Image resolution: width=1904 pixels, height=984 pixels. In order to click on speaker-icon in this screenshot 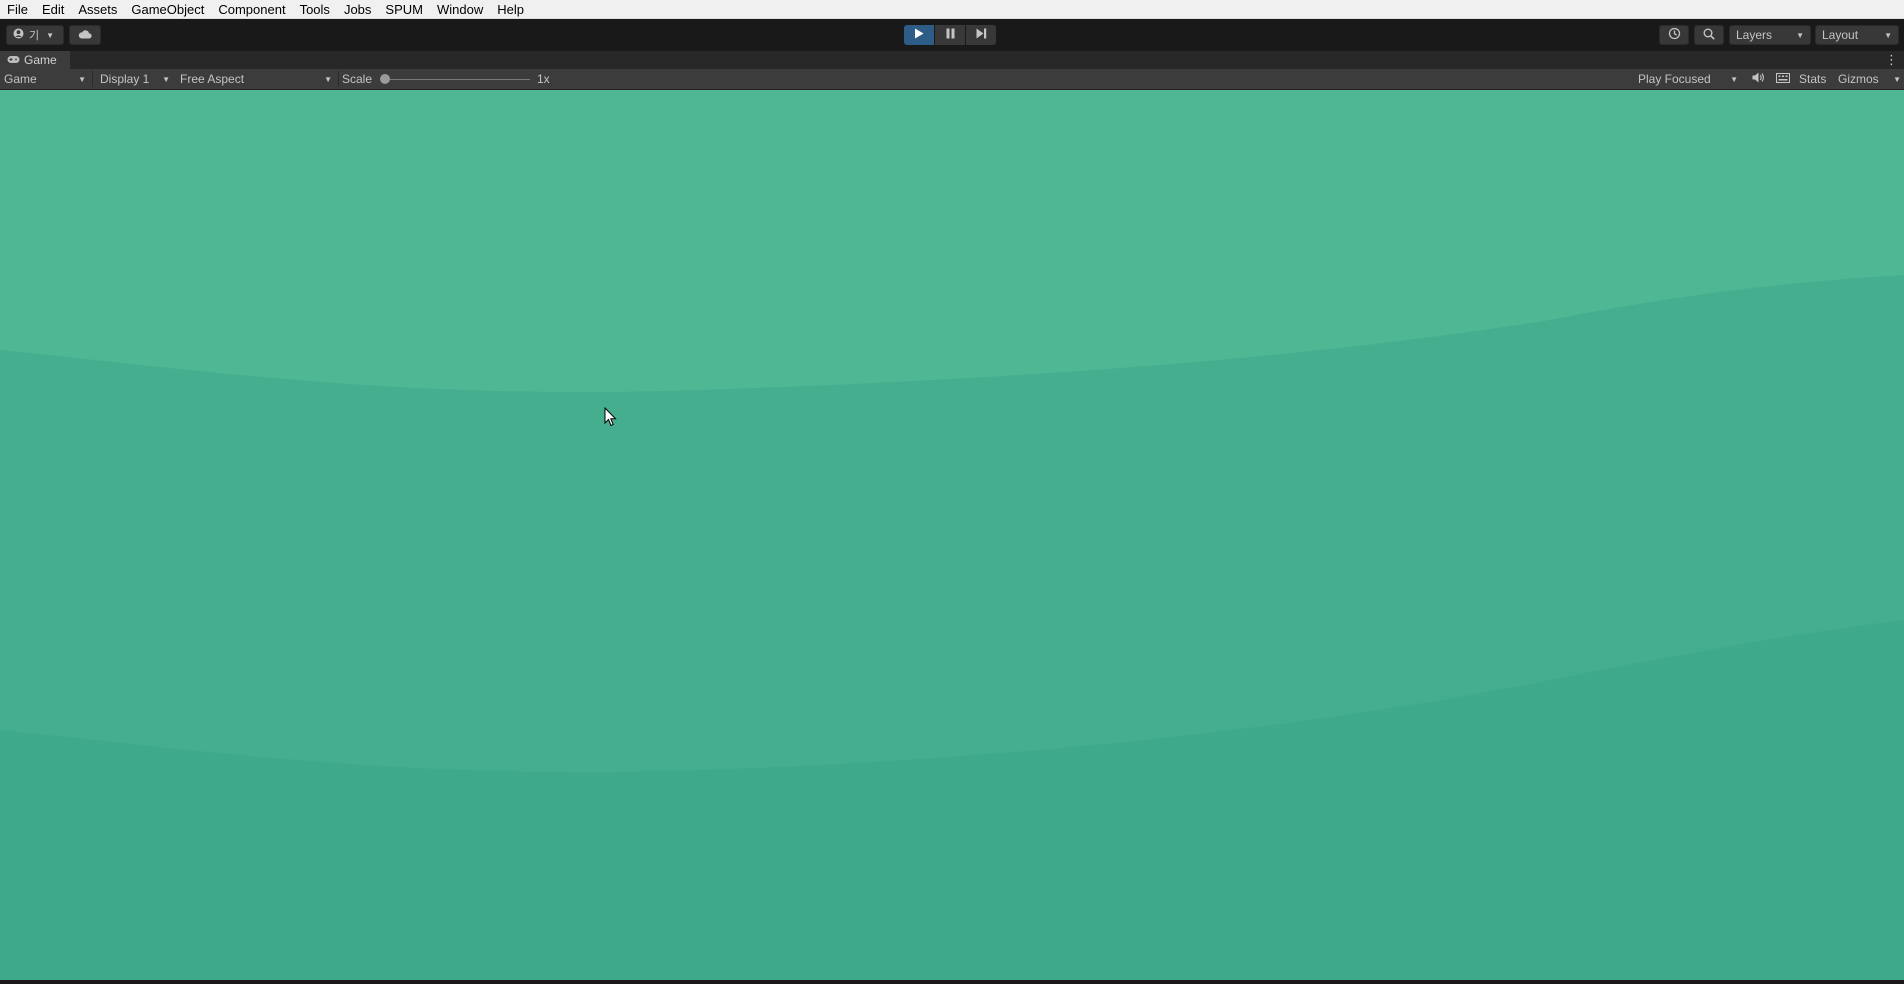, I will do `click(1758, 79)`.